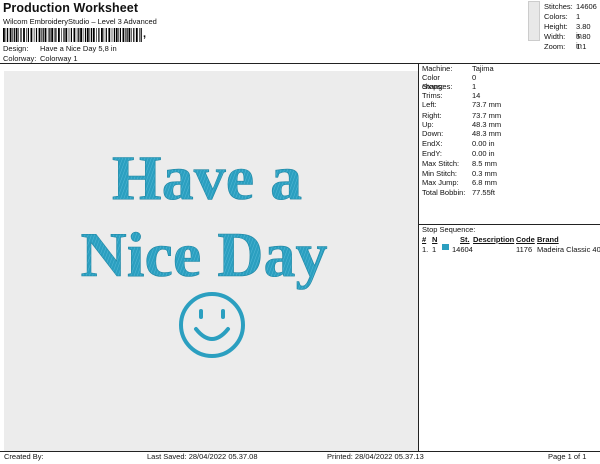 The height and width of the screenshot is (464, 600). What do you see at coordinates (465, 239) in the screenshot?
I see `col-stitches: St.` at bounding box center [465, 239].